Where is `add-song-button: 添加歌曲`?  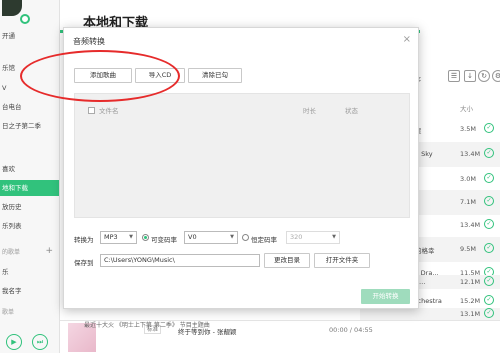 add-song-button: 添加歌曲 is located at coordinates (103, 75).